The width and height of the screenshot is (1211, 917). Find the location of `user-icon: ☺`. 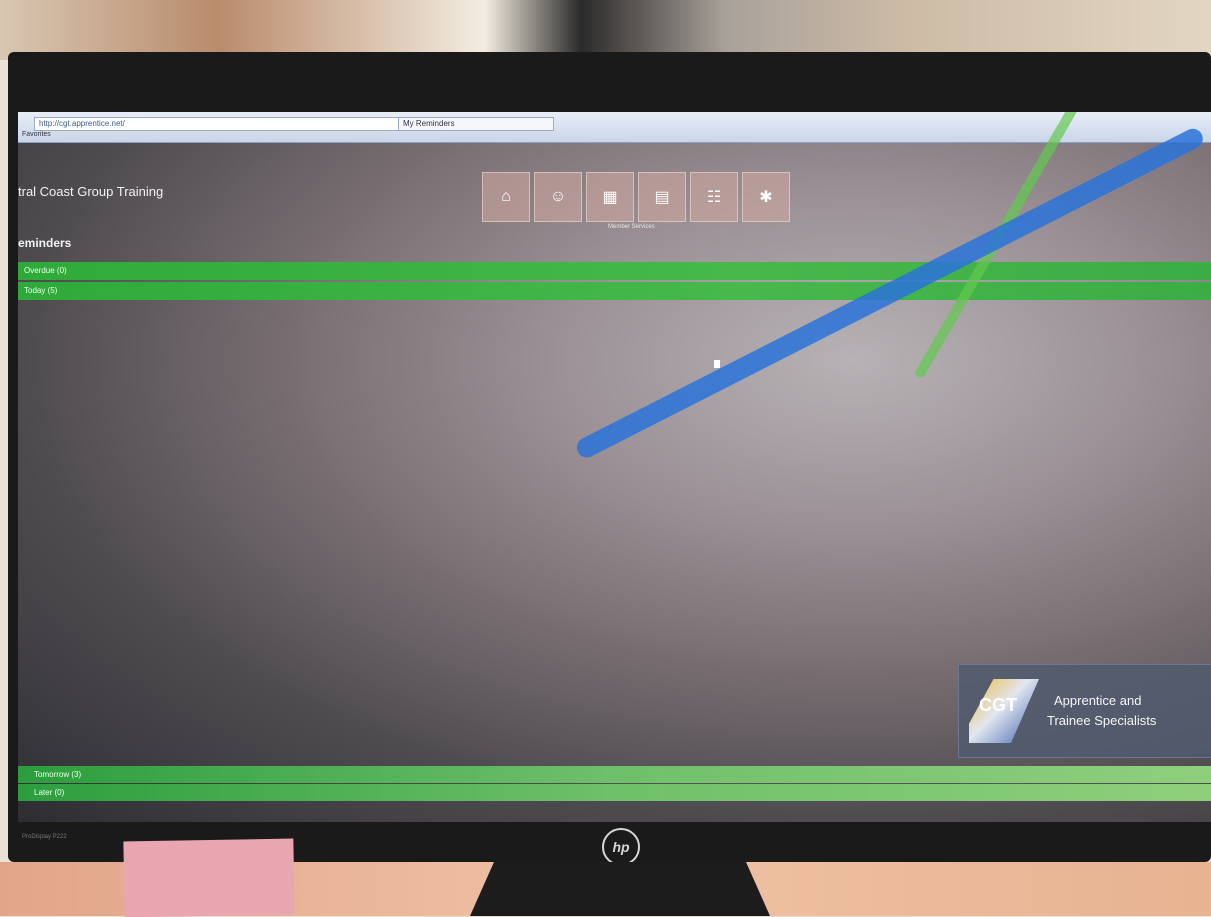

user-icon: ☺ is located at coordinates (558, 196).